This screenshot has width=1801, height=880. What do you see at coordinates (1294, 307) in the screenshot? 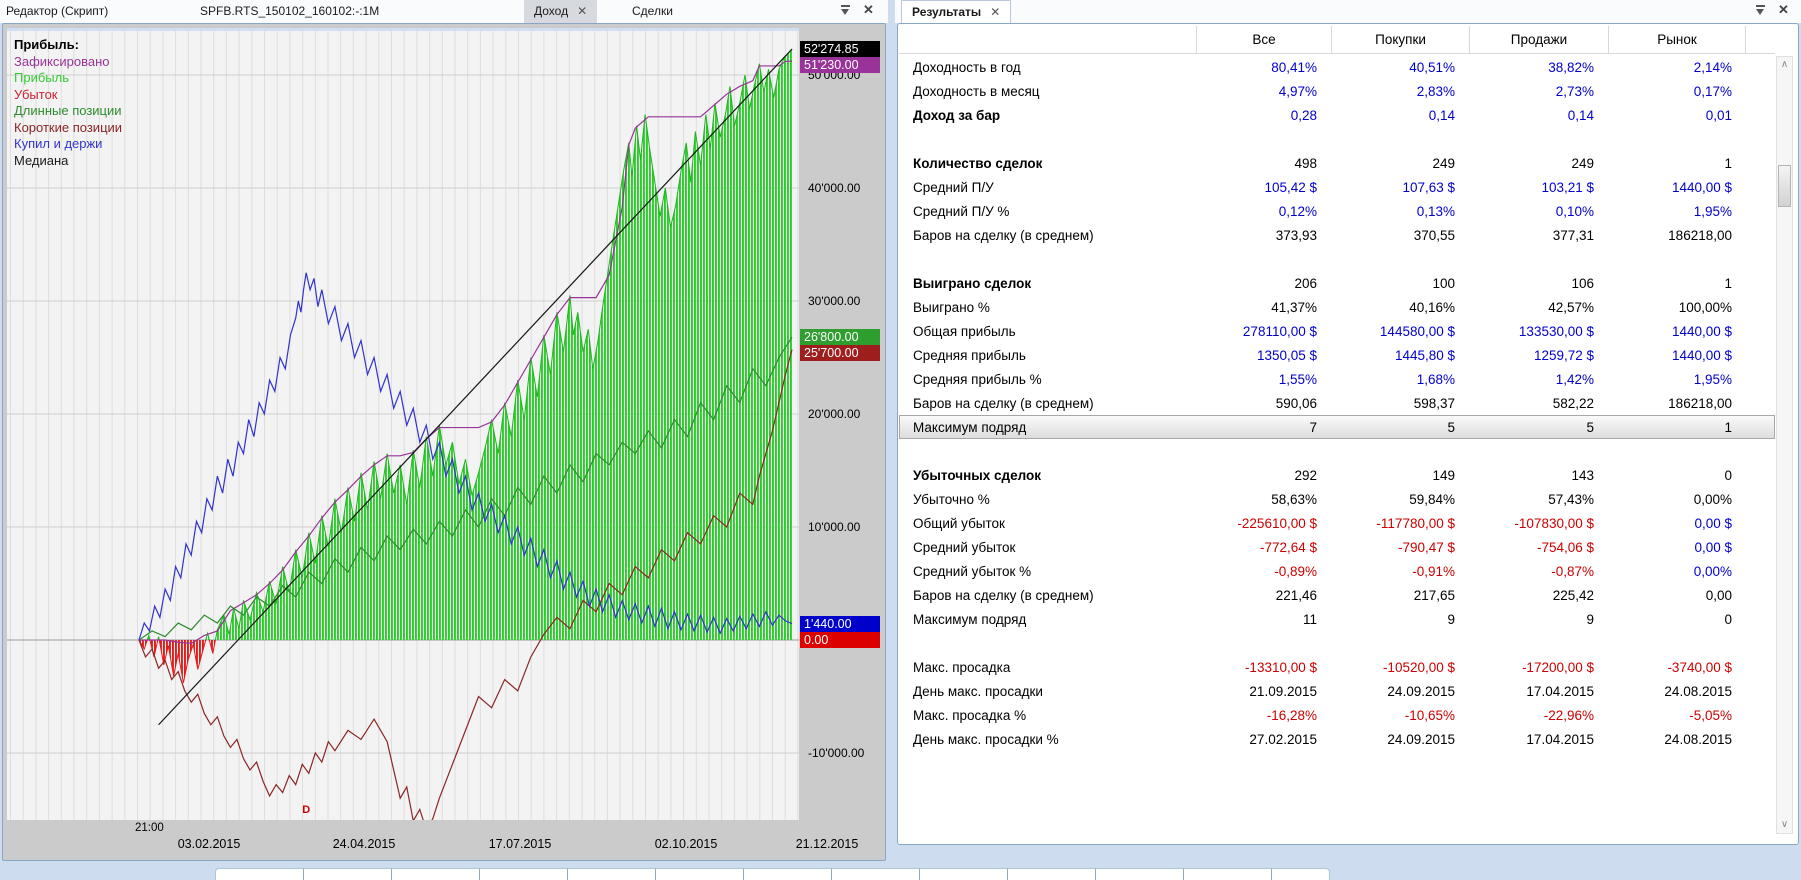
I see `row-value: 41,37%` at bounding box center [1294, 307].